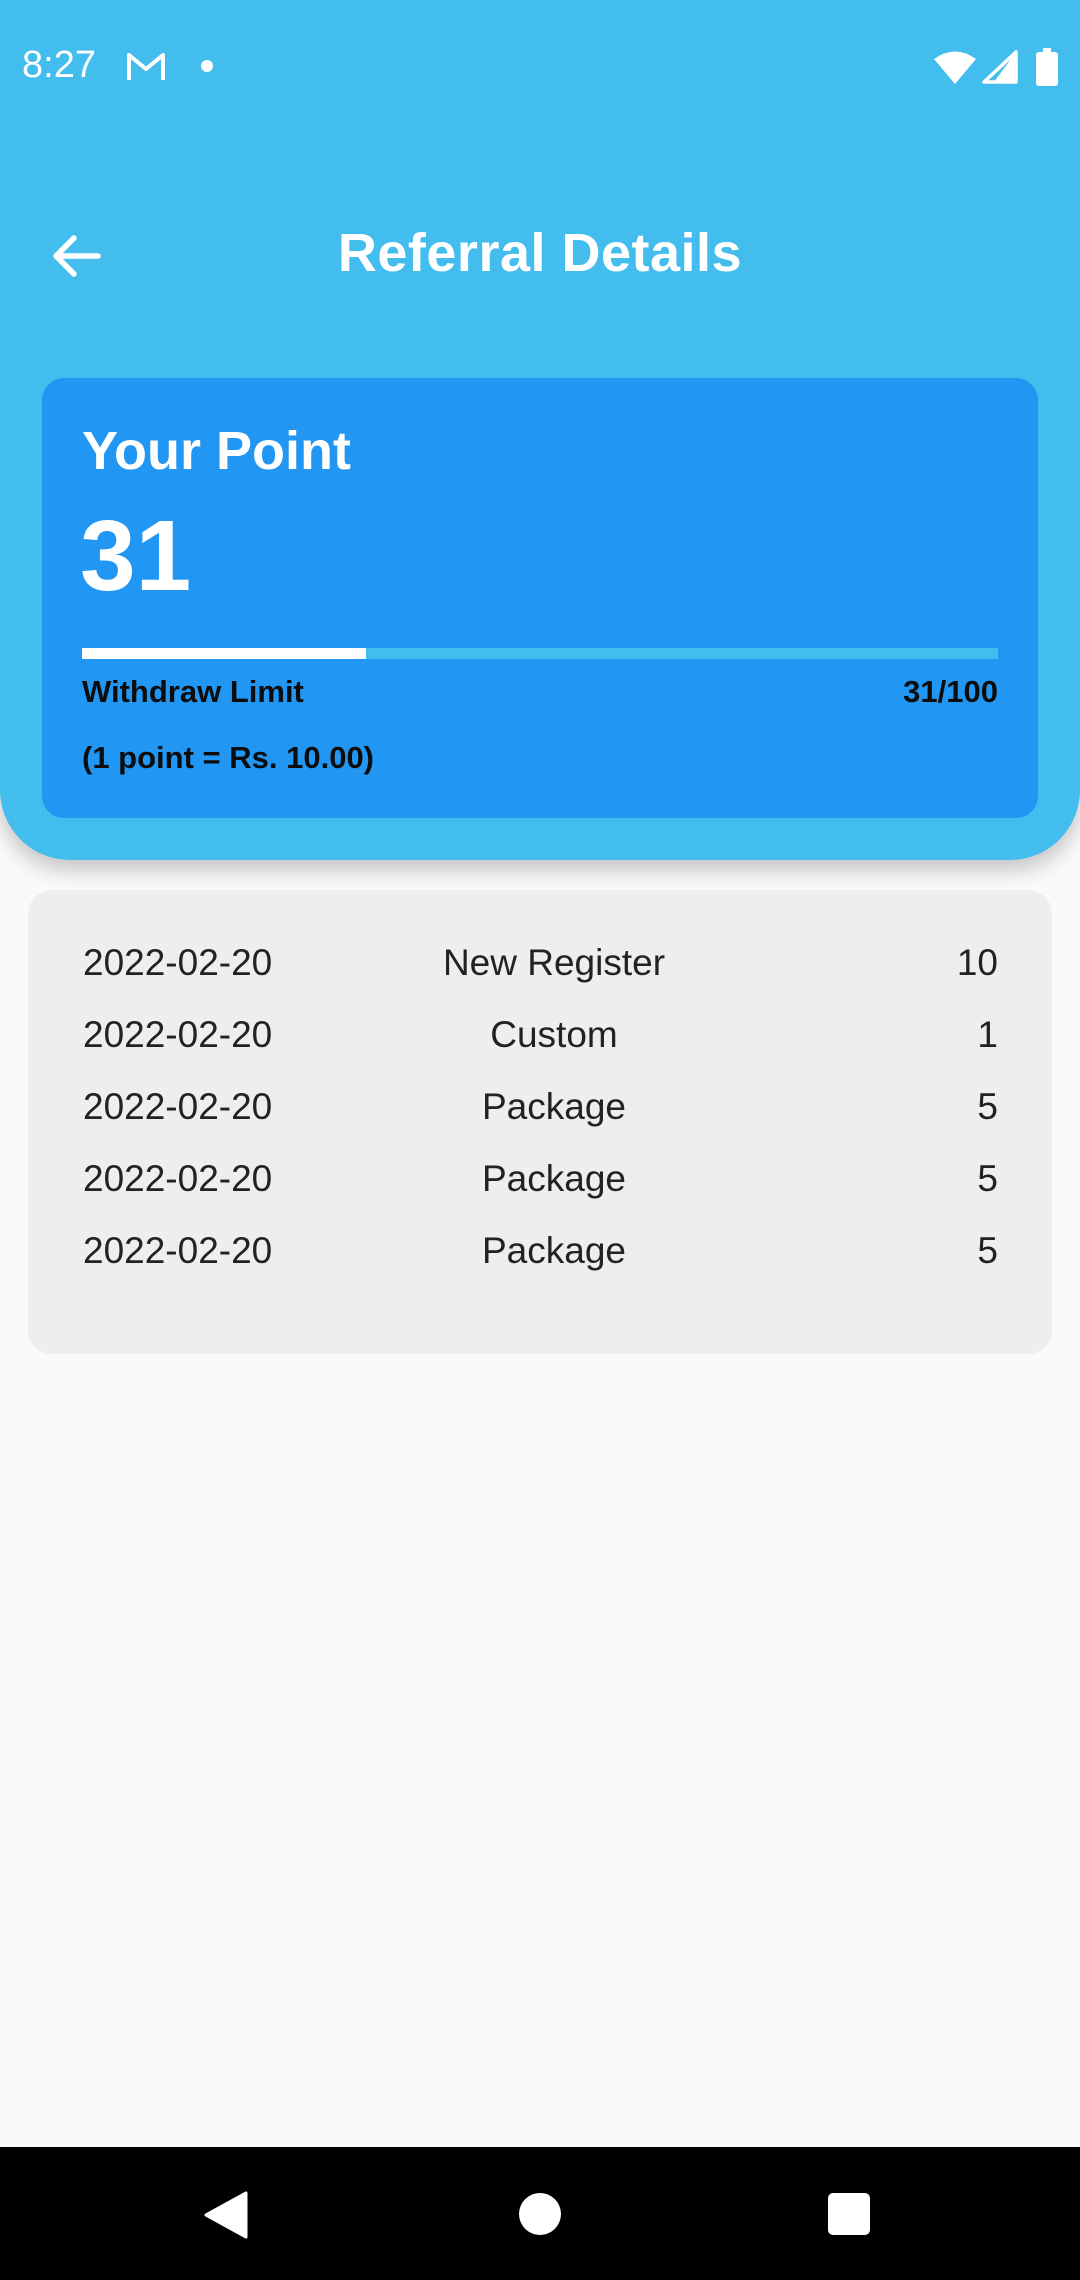 This screenshot has width=1080, height=2280. Describe the element at coordinates (146, 66) in the screenshot. I see `gmail-icon` at that location.